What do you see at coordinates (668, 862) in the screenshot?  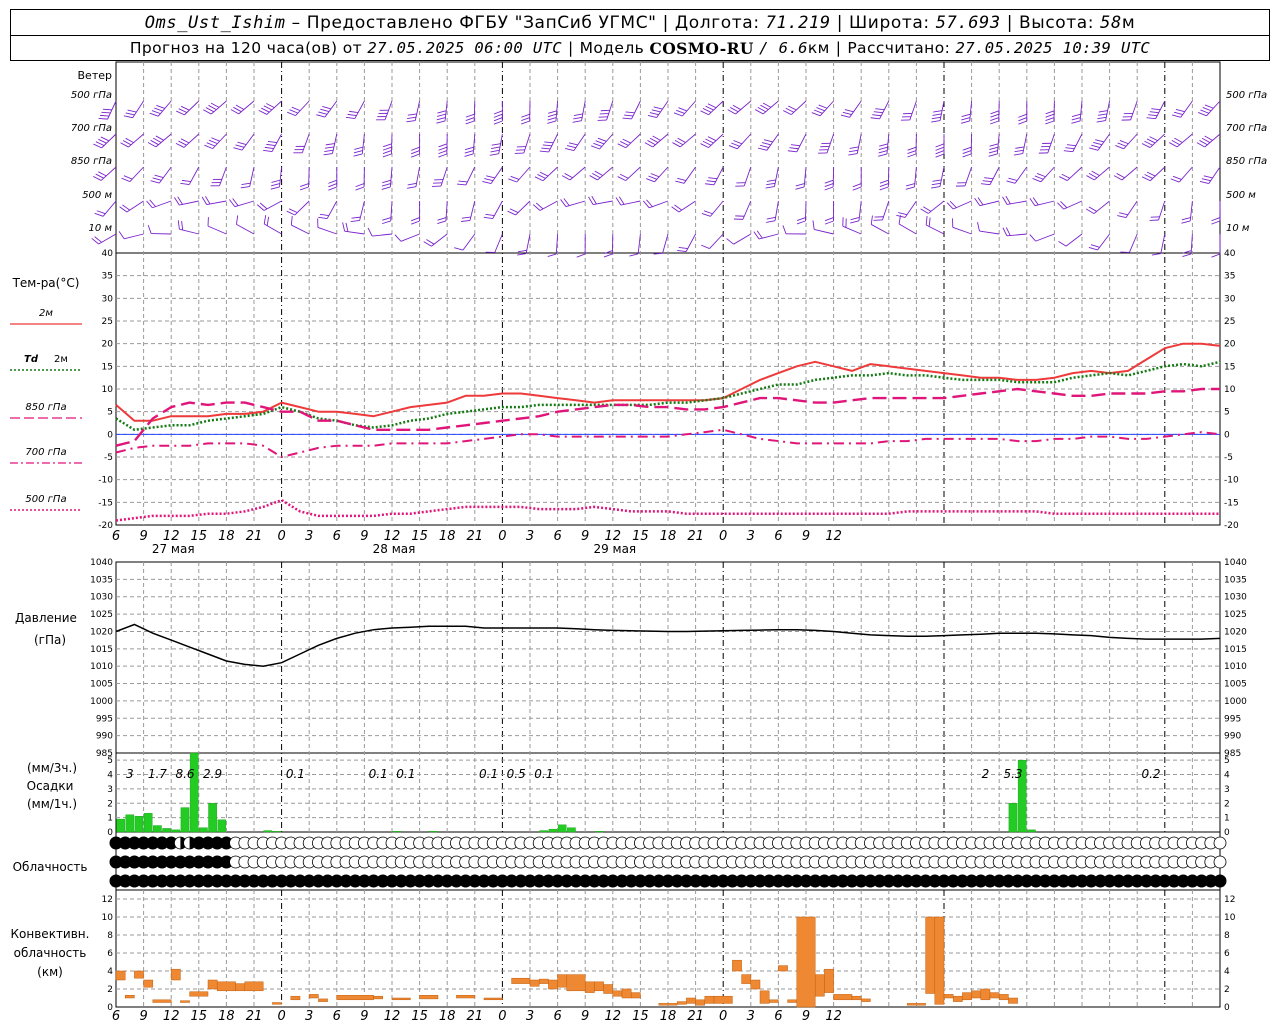 I see `cloud-panel` at bounding box center [668, 862].